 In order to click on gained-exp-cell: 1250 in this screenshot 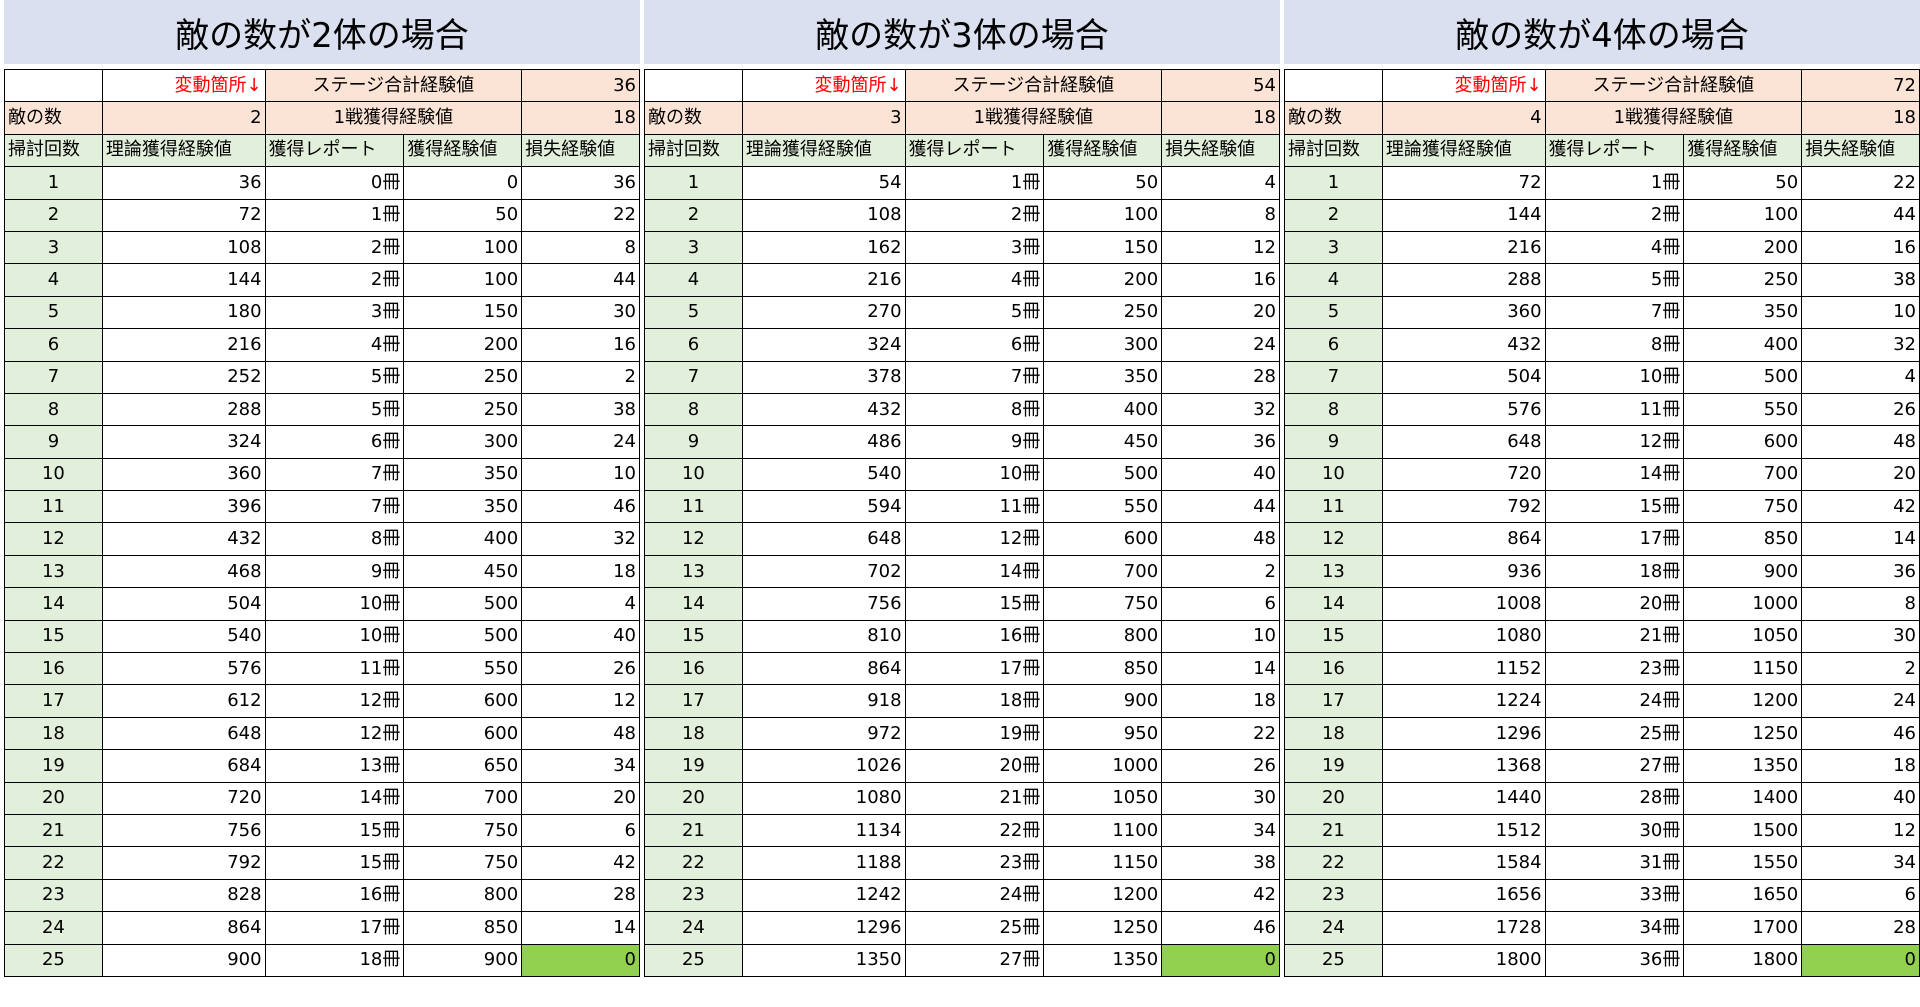, I will do `click(1103, 928)`.